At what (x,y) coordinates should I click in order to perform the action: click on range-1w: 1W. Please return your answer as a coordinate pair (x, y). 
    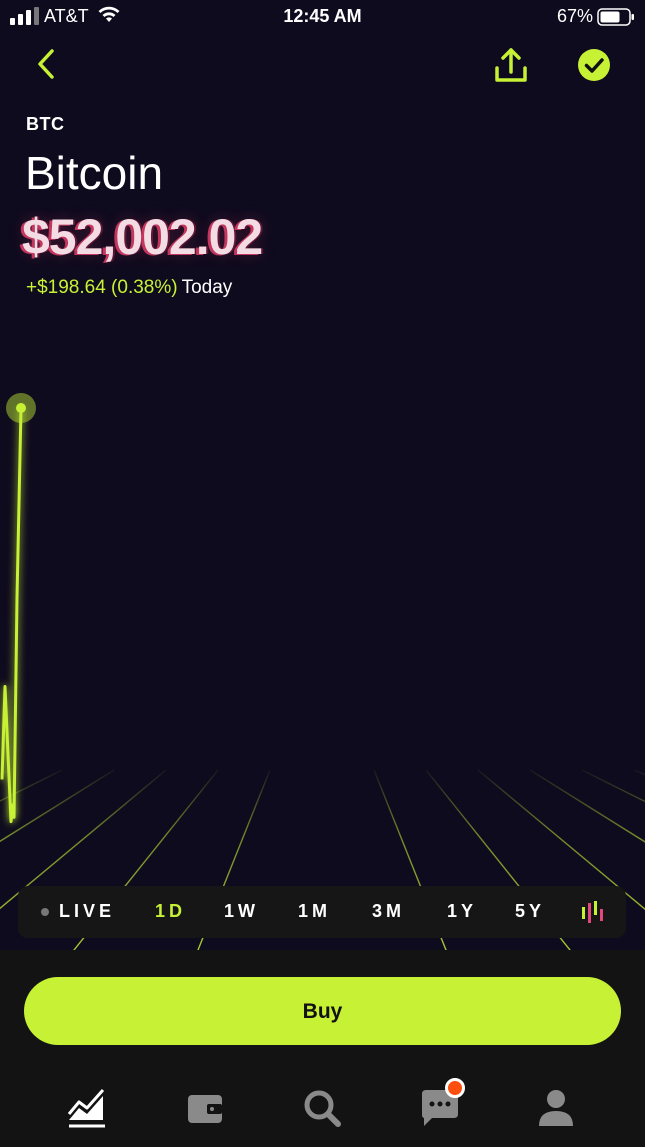
    Looking at the image, I should click on (241, 911).